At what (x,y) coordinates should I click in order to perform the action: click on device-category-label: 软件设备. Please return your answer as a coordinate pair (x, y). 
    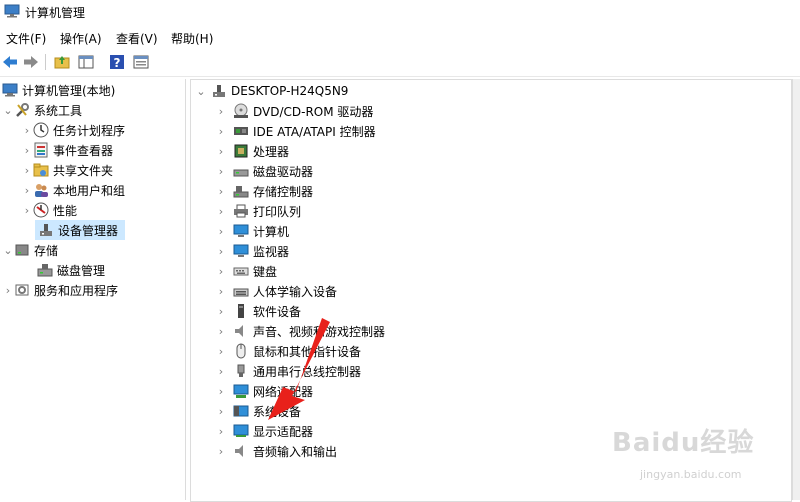
    Looking at the image, I should click on (277, 311).